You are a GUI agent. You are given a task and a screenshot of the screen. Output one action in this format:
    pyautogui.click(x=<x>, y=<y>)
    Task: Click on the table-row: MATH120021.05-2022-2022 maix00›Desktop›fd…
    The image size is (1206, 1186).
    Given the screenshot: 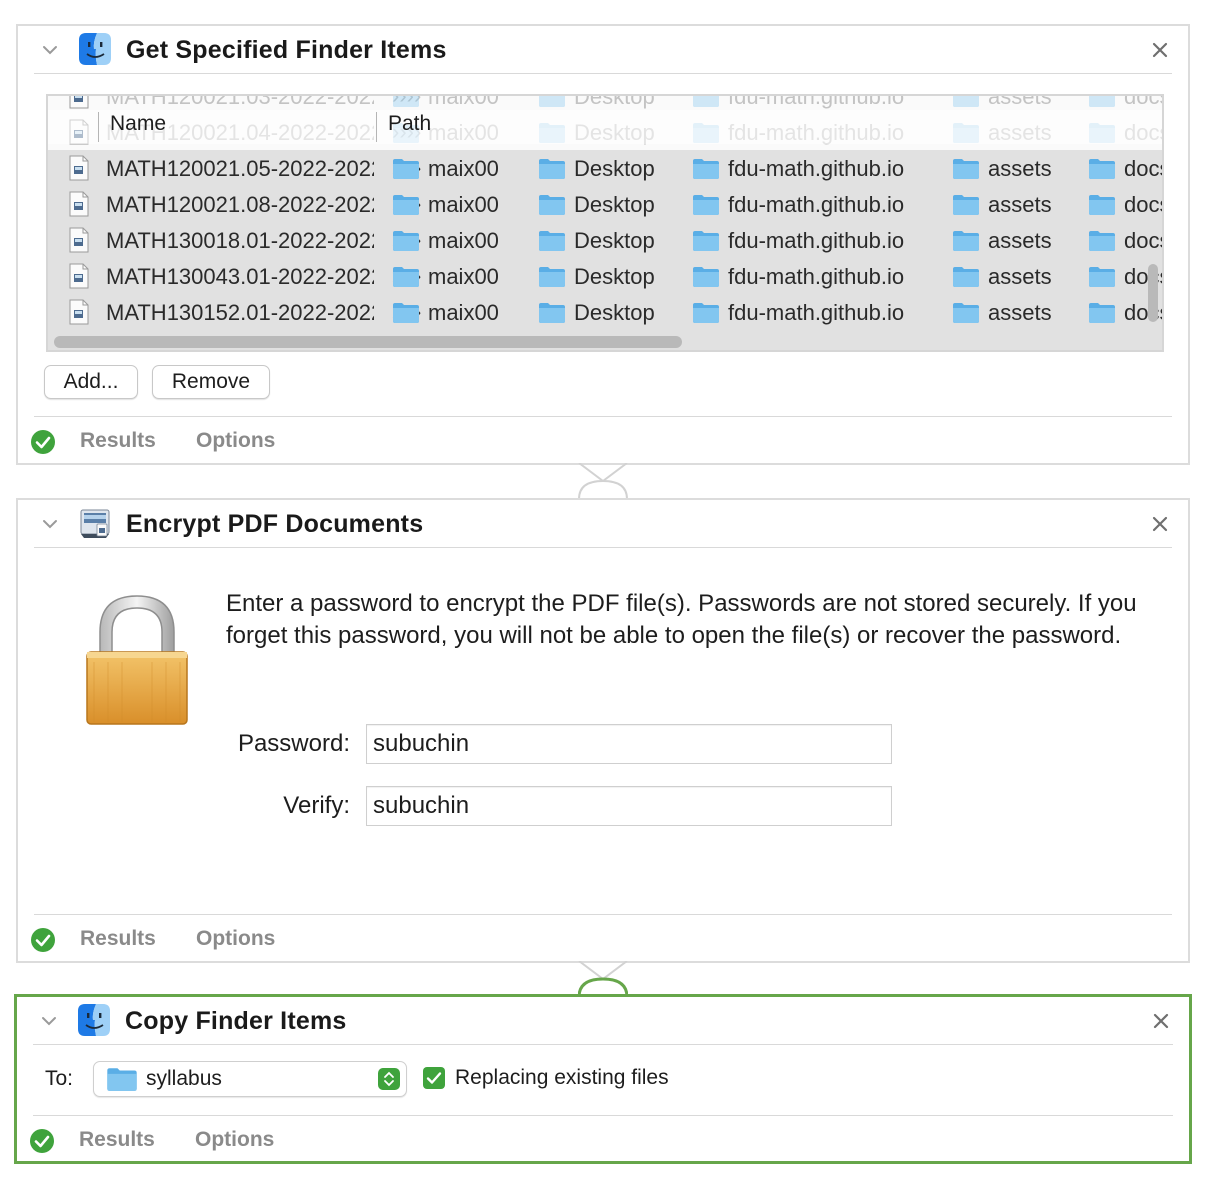 What is the action you would take?
    pyautogui.click(x=605, y=168)
    